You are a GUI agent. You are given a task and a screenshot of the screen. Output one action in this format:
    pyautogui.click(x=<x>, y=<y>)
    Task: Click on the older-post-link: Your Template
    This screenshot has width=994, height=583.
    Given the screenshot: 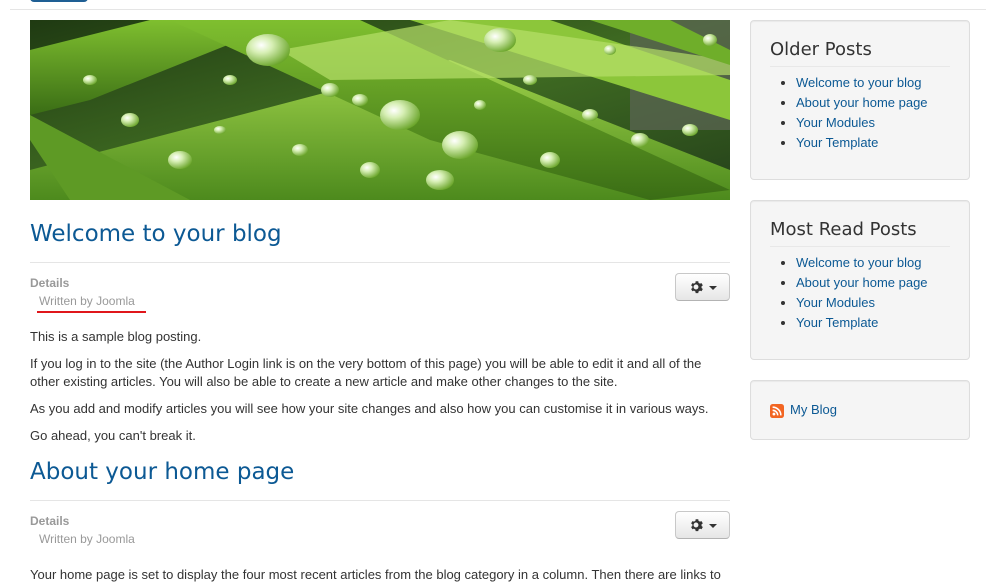 What is the action you would take?
    pyautogui.click(x=837, y=142)
    